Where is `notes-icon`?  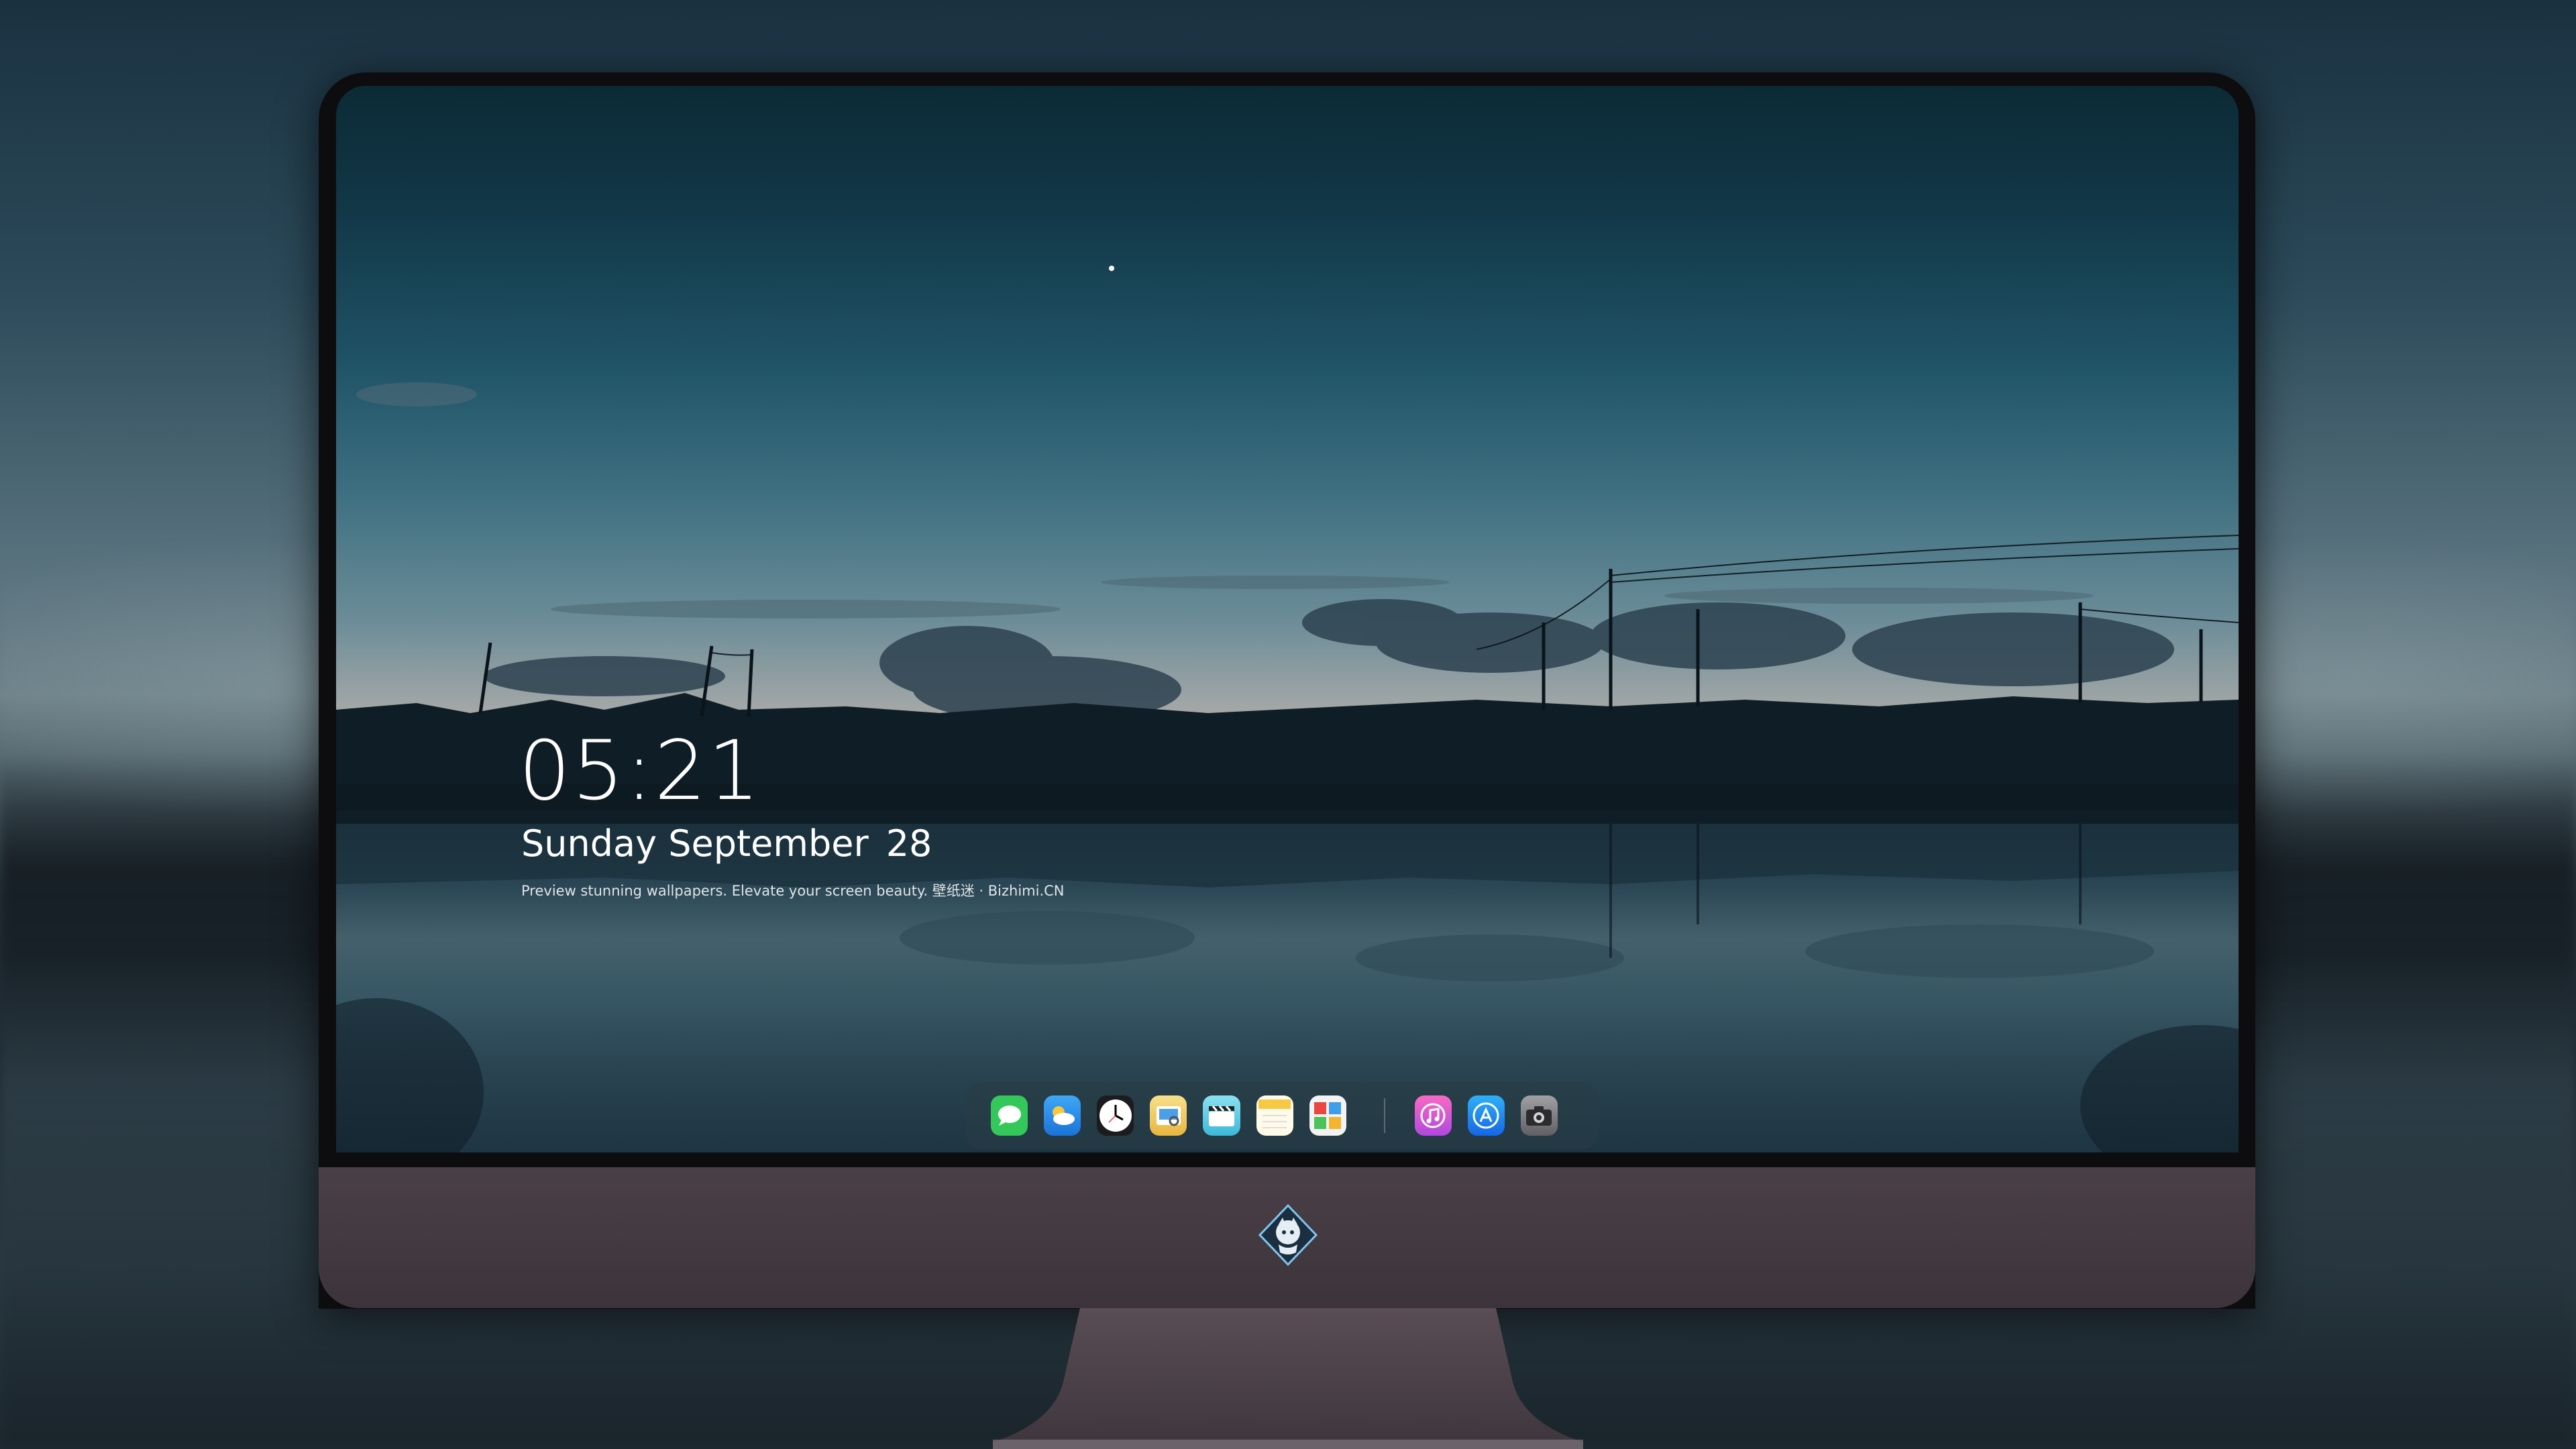
notes-icon is located at coordinates (1274, 1115).